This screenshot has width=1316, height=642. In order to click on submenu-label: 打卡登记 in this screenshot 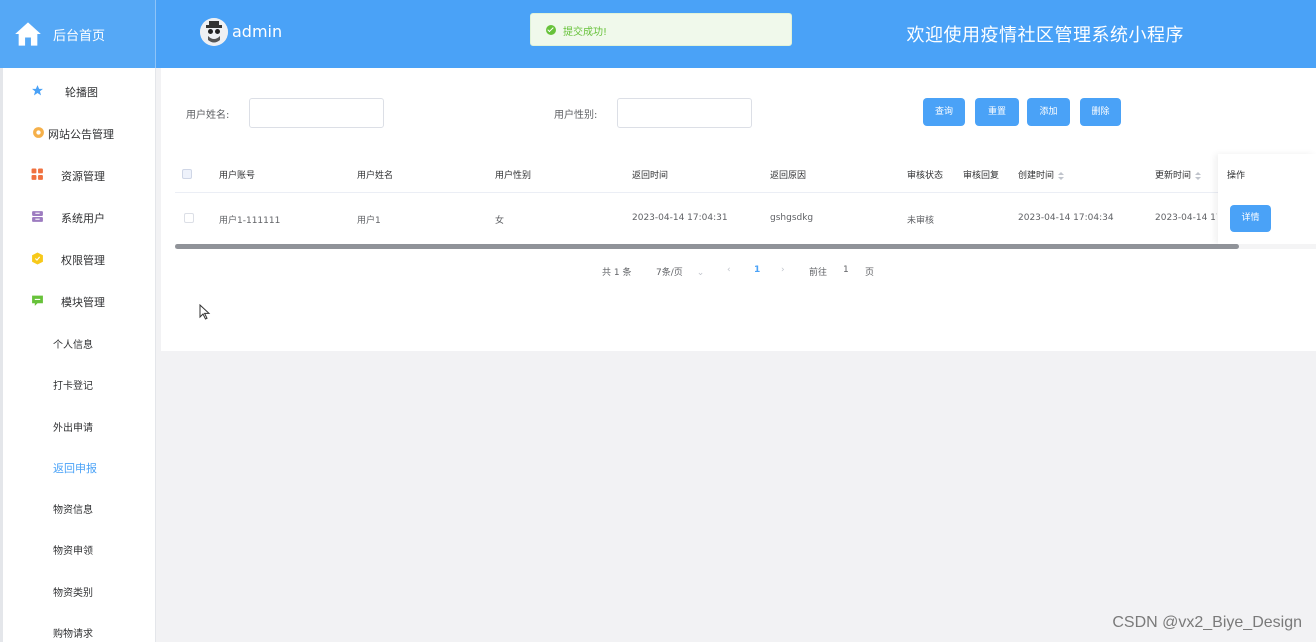, I will do `click(73, 386)`.